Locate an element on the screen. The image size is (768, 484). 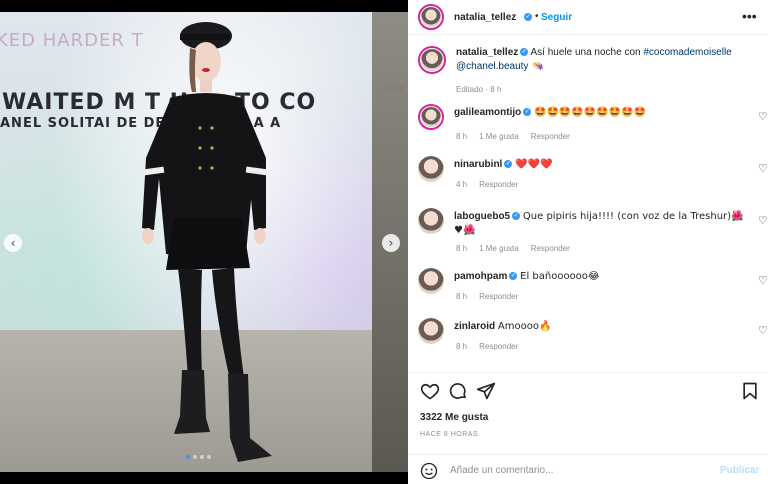
comment-text: El bañoooooo😂 is located at coordinates (560, 276).